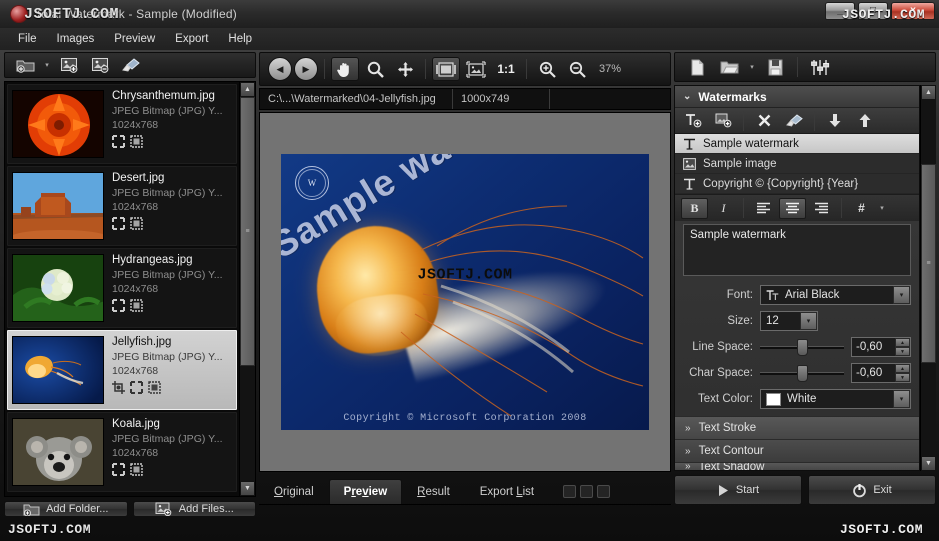 This screenshot has height=541, width=939. What do you see at coordinates (476, 69) in the screenshot?
I see `fit-image-icon` at bounding box center [476, 69].